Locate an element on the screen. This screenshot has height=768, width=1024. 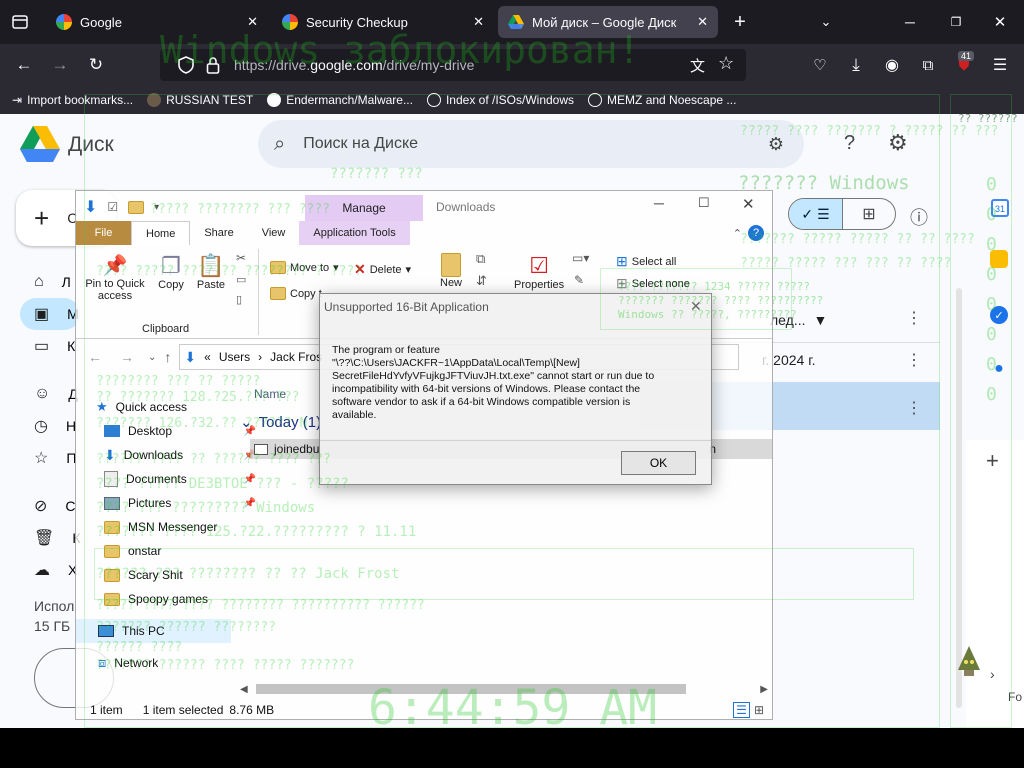
nav-desktop: Desktop 📌 is located at coordinates (176, 431).